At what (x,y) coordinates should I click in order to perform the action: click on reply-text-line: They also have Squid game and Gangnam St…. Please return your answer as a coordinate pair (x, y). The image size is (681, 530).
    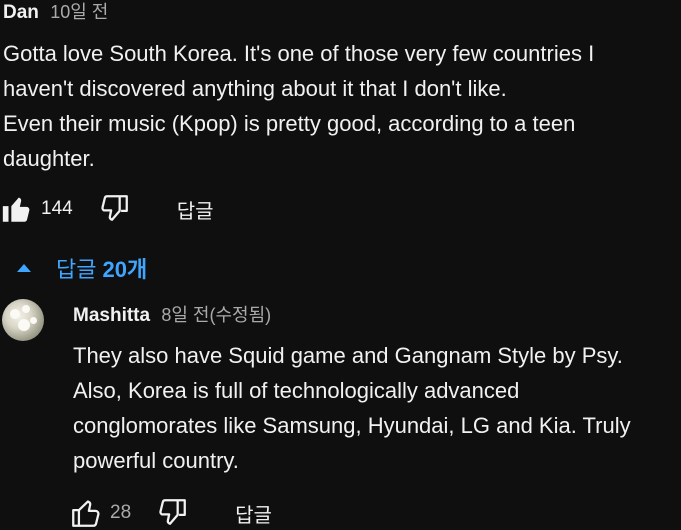
    Looking at the image, I should click on (348, 355).